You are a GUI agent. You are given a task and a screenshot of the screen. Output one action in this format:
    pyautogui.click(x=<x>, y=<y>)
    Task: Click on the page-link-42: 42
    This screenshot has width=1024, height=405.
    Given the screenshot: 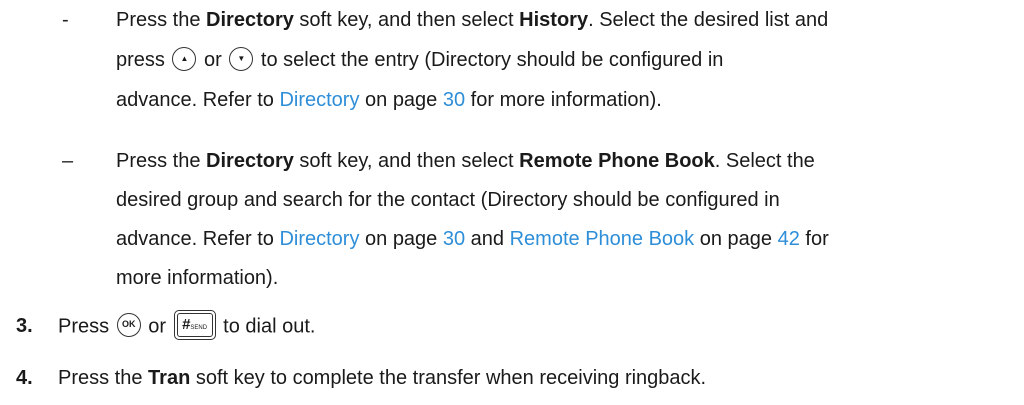 What is the action you would take?
    pyautogui.click(x=789, y=239)
    